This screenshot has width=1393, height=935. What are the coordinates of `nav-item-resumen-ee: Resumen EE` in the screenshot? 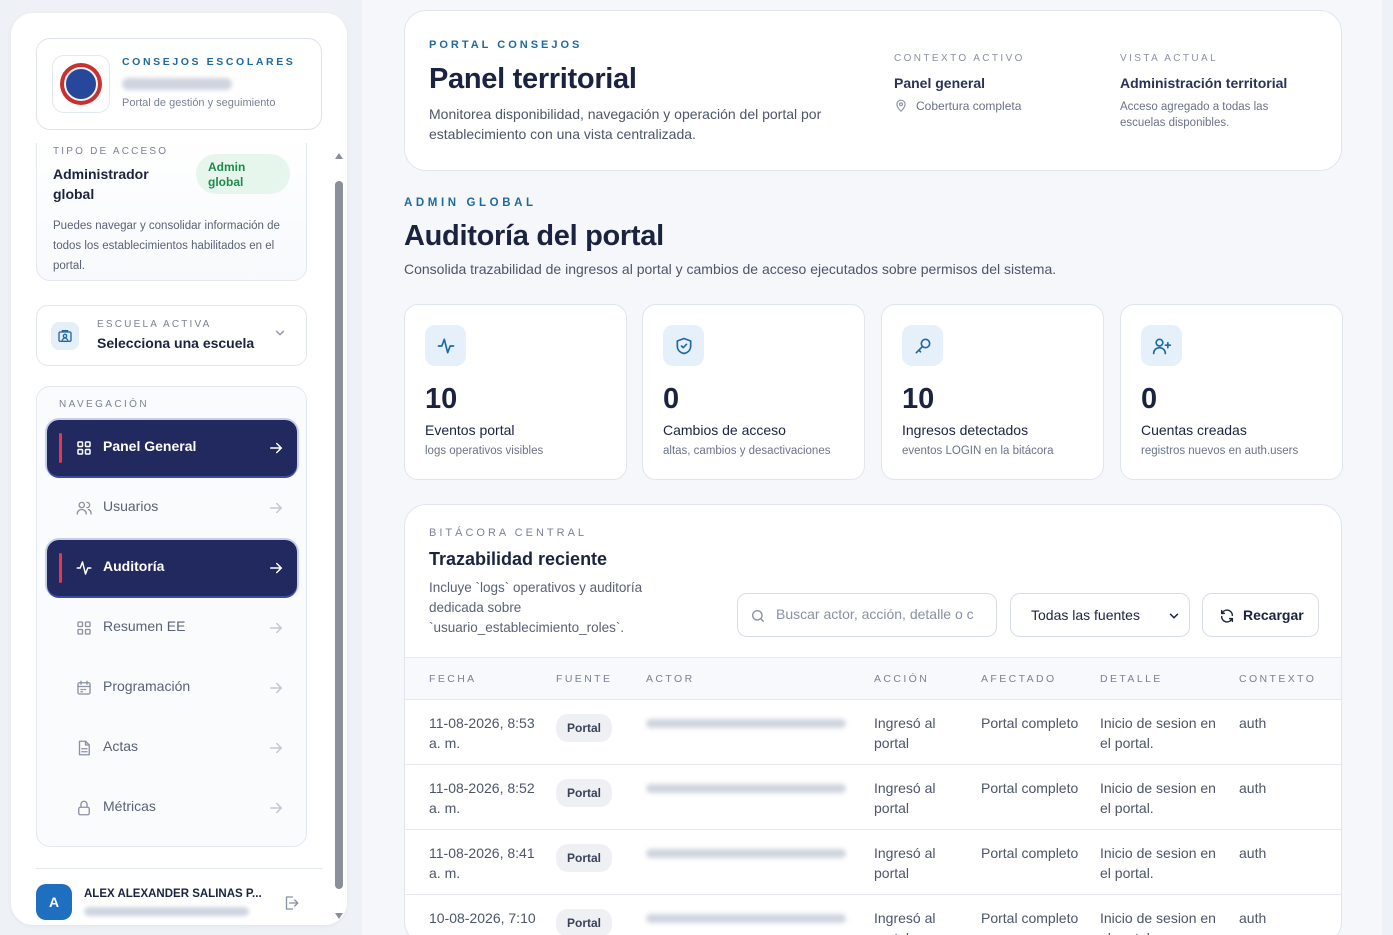 It's located at (172, 628).